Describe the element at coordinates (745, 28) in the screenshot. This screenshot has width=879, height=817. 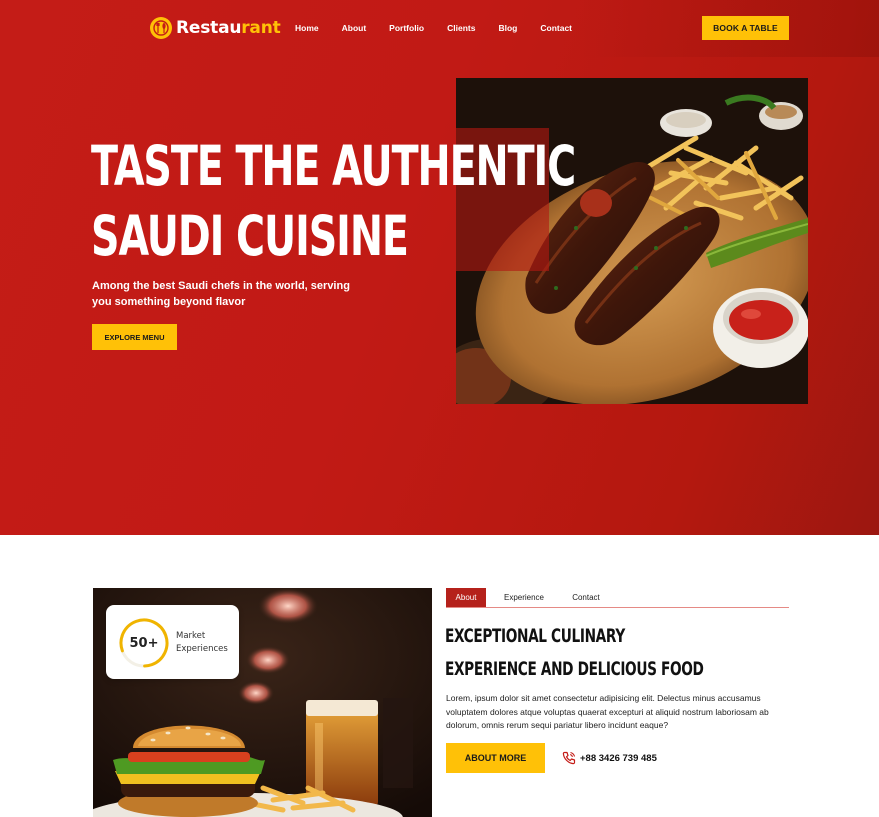
I see `book-table-button: BOOK A TABLE` at that location.